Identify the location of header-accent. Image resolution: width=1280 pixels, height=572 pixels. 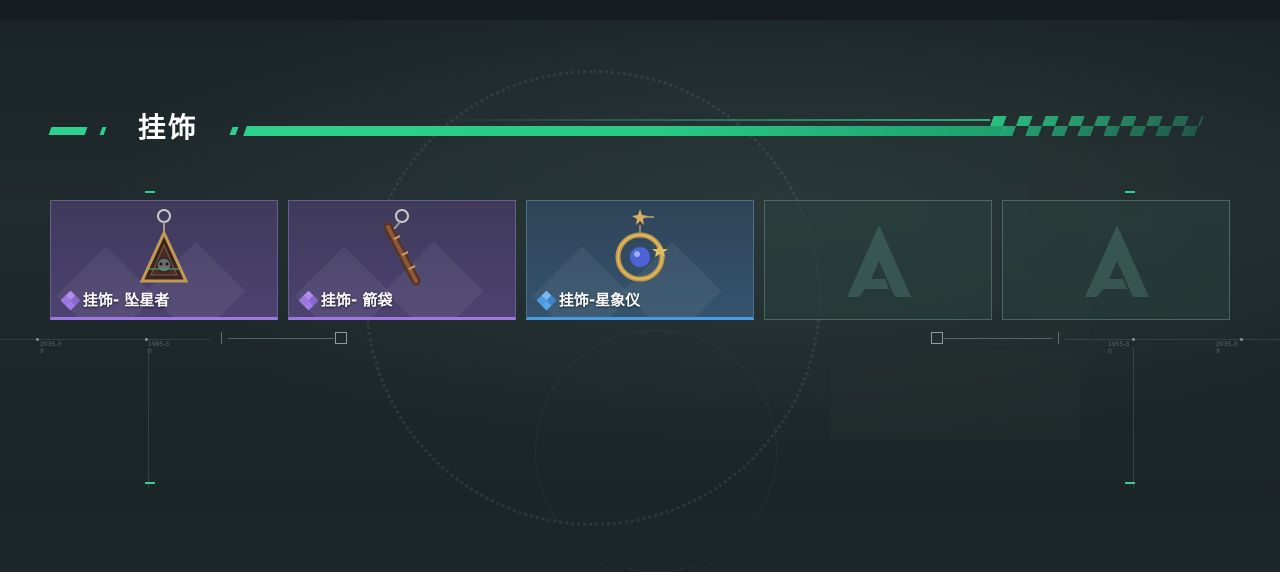
(68, 131).